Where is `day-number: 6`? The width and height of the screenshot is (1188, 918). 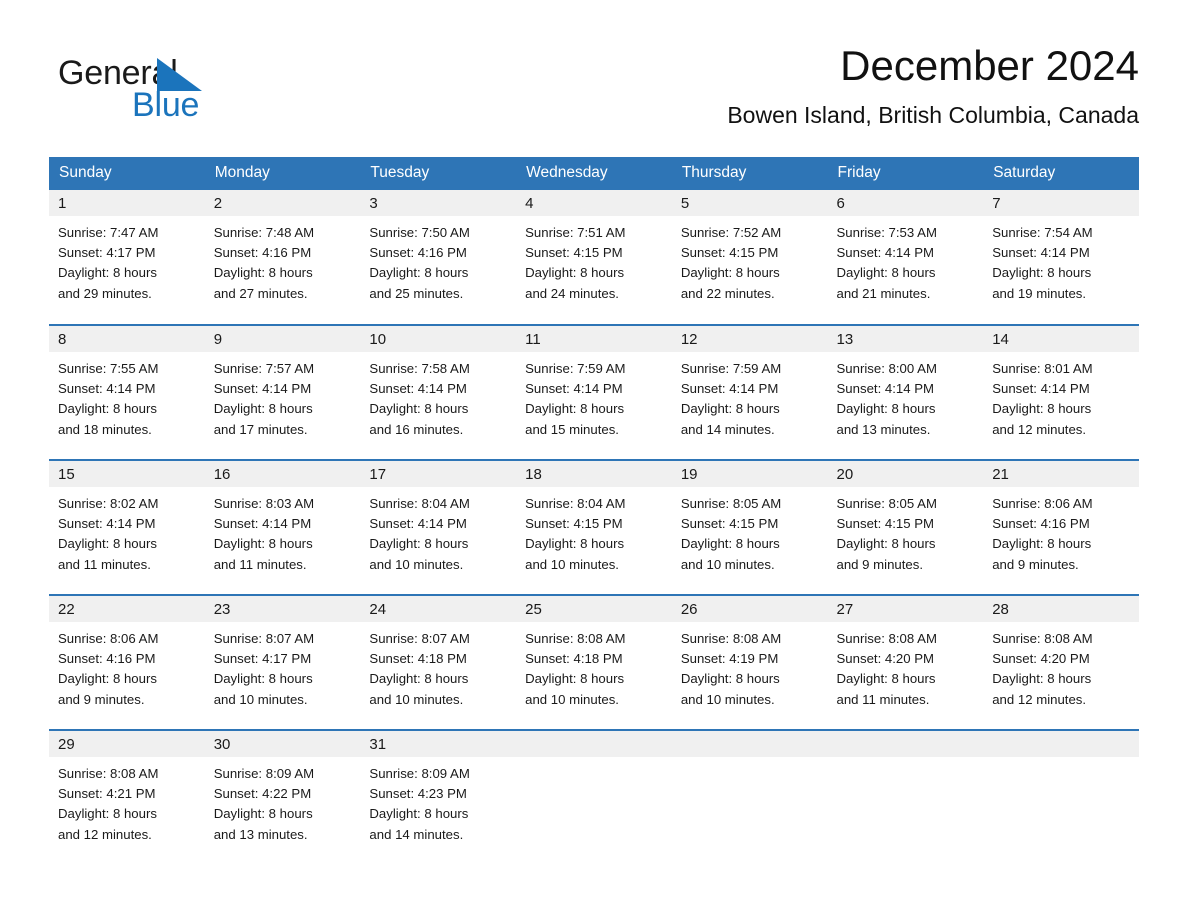 day-number: 6 is located at coordinates (905, 203).